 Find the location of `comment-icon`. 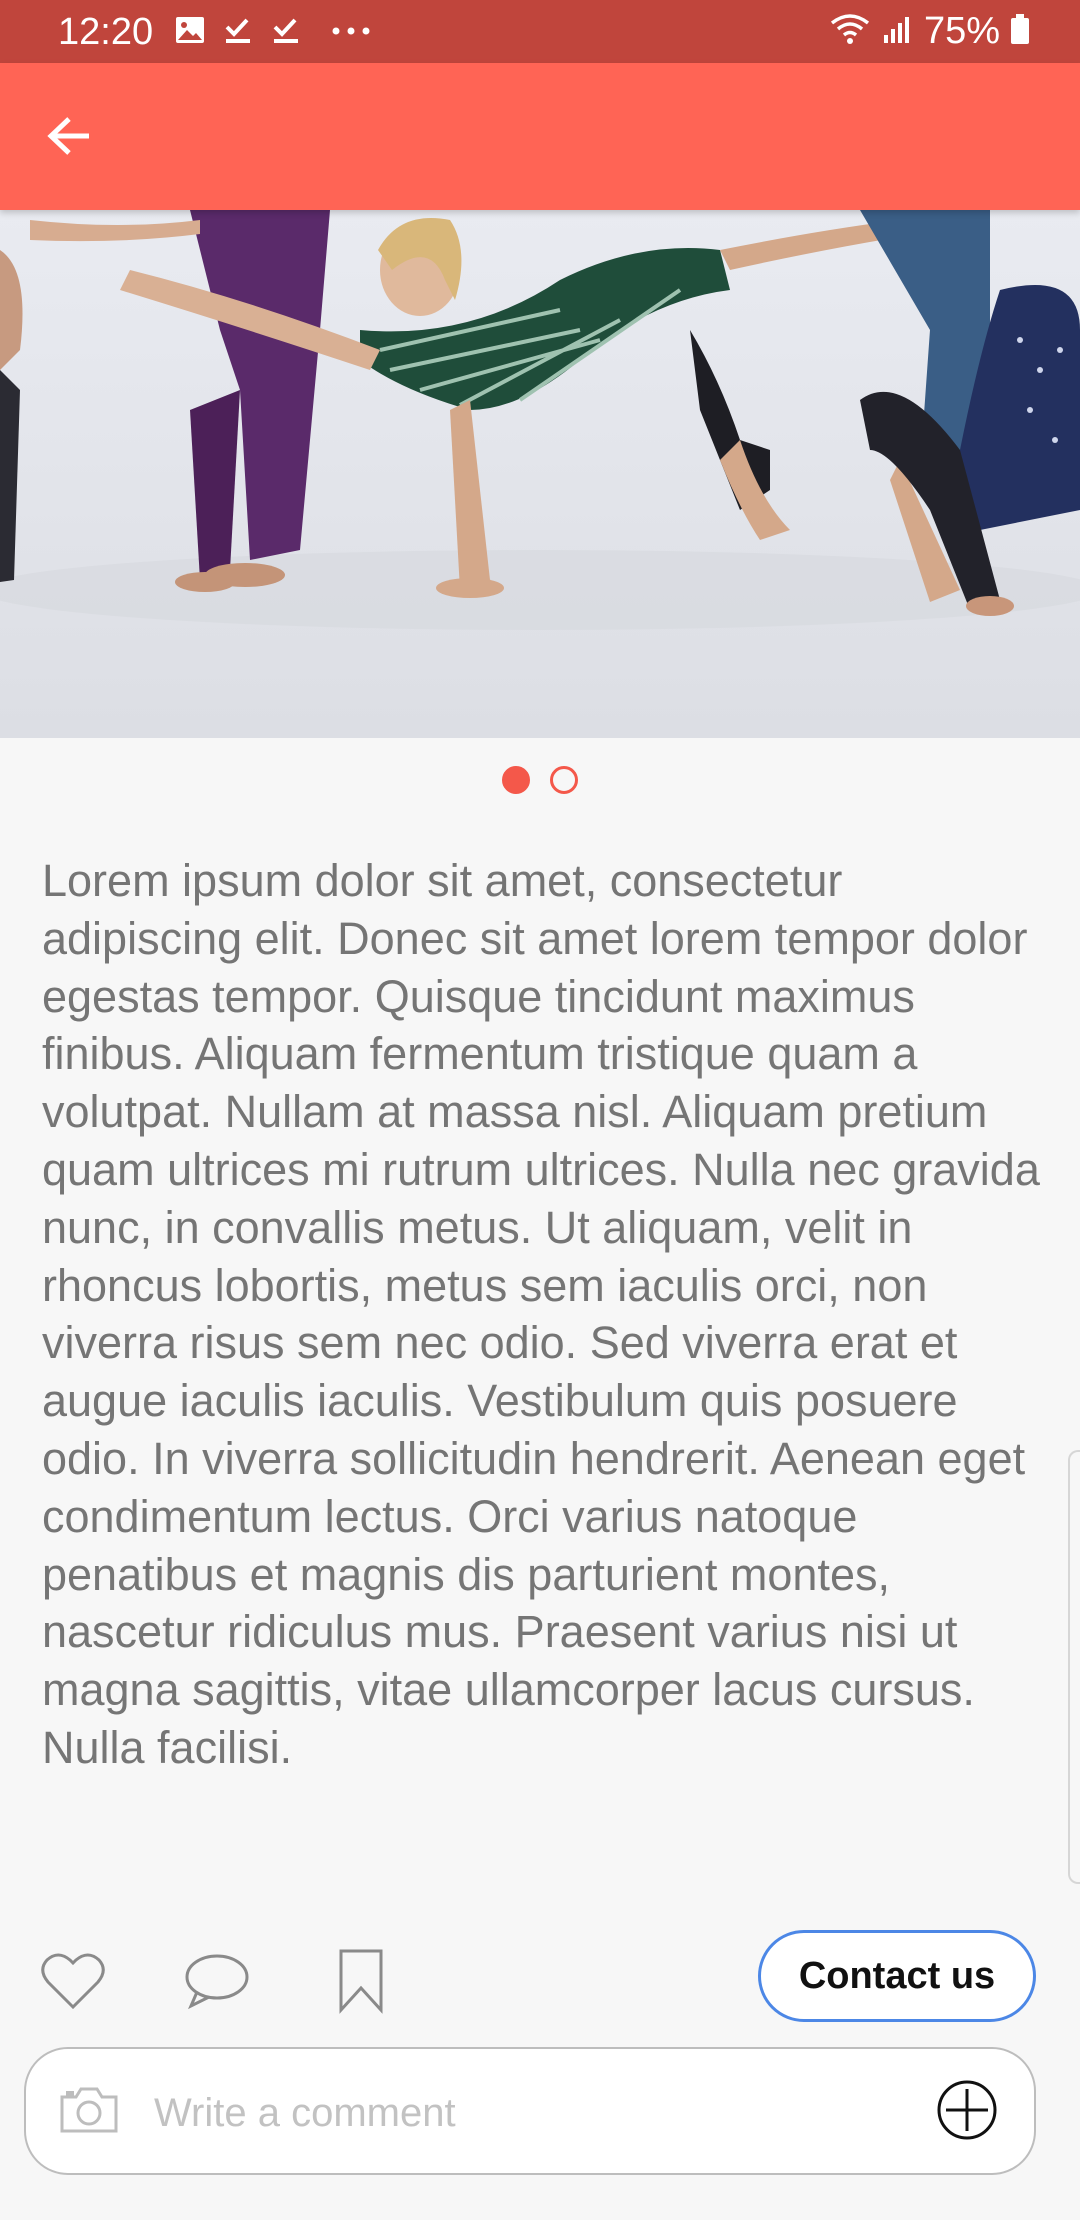

comment-icon is located at coordinates (217, 1983).